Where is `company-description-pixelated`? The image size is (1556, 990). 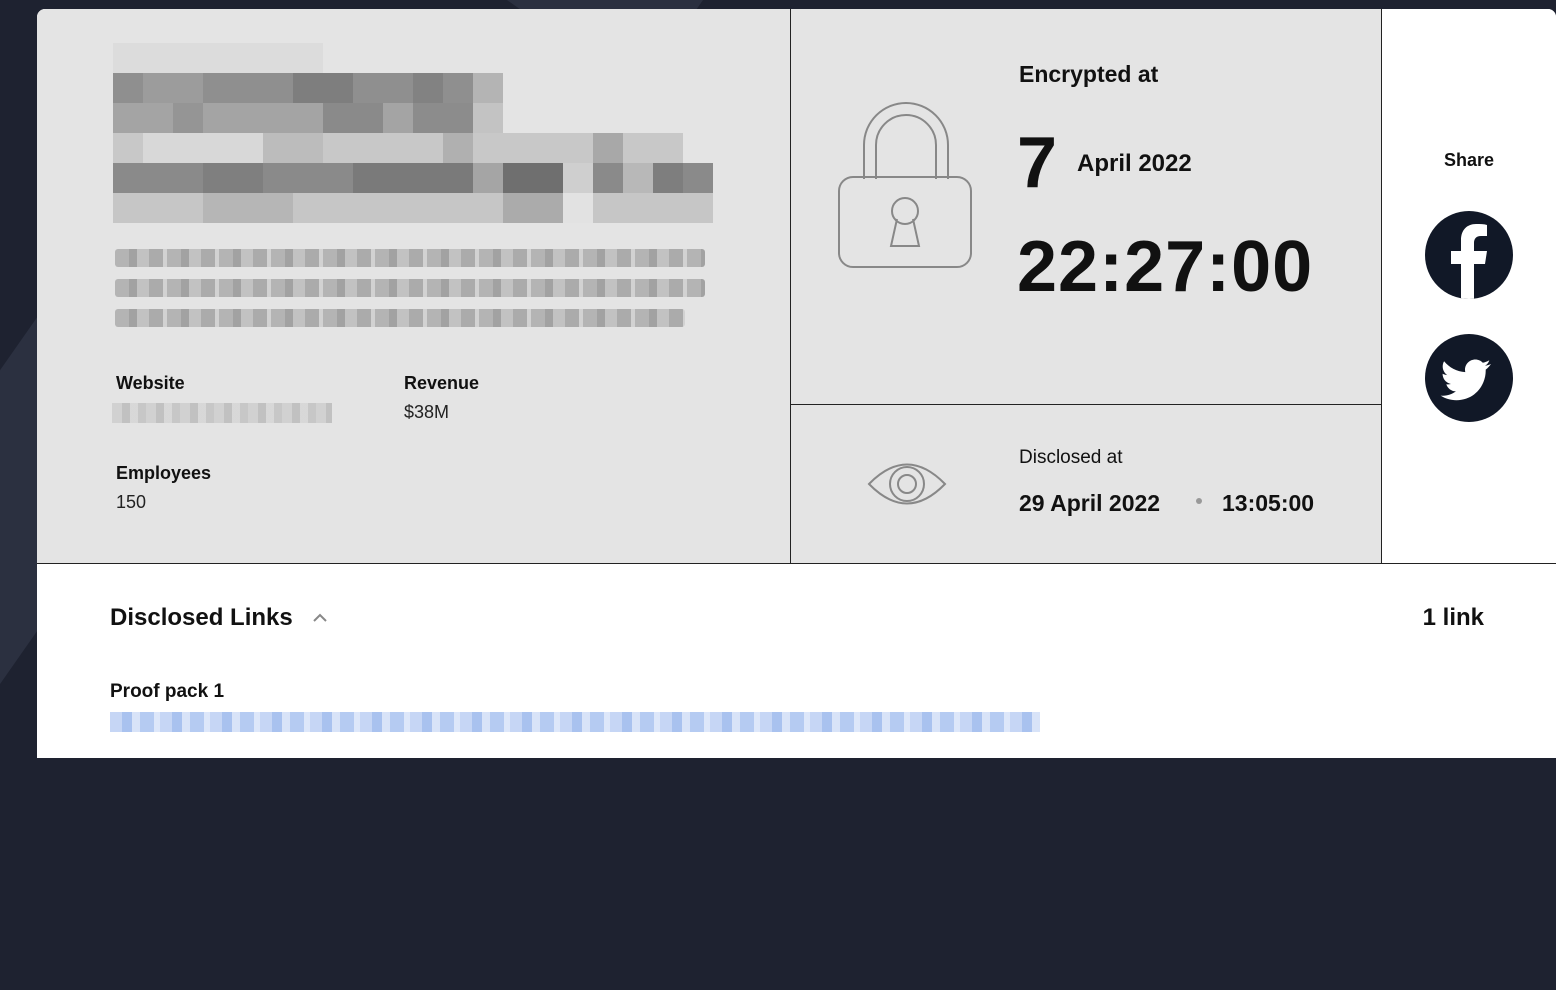 company-description-pixelated is located at coordinates (411, 287).